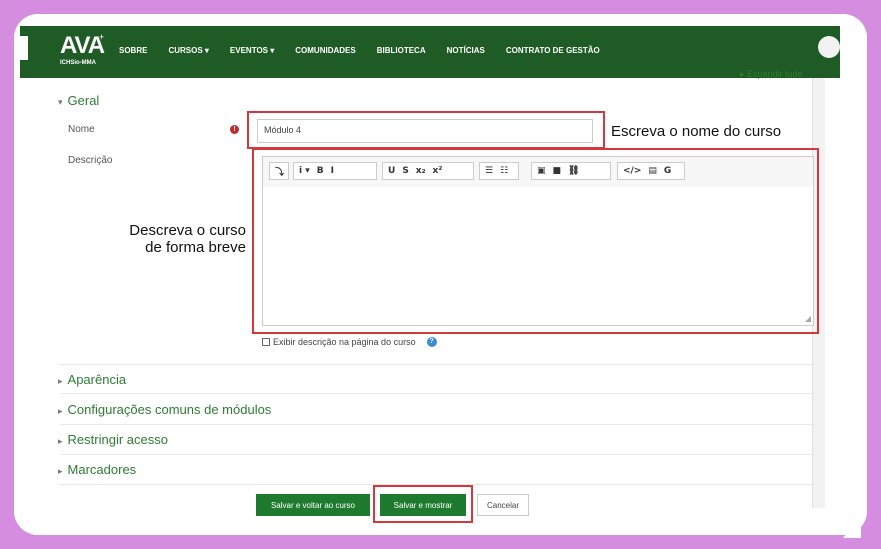 This screenshot has width=881, height=549. What do you see at coordinates (431, 342) in the screenshot?
I see `help-icon: ?` at bounding box center [431, 342].